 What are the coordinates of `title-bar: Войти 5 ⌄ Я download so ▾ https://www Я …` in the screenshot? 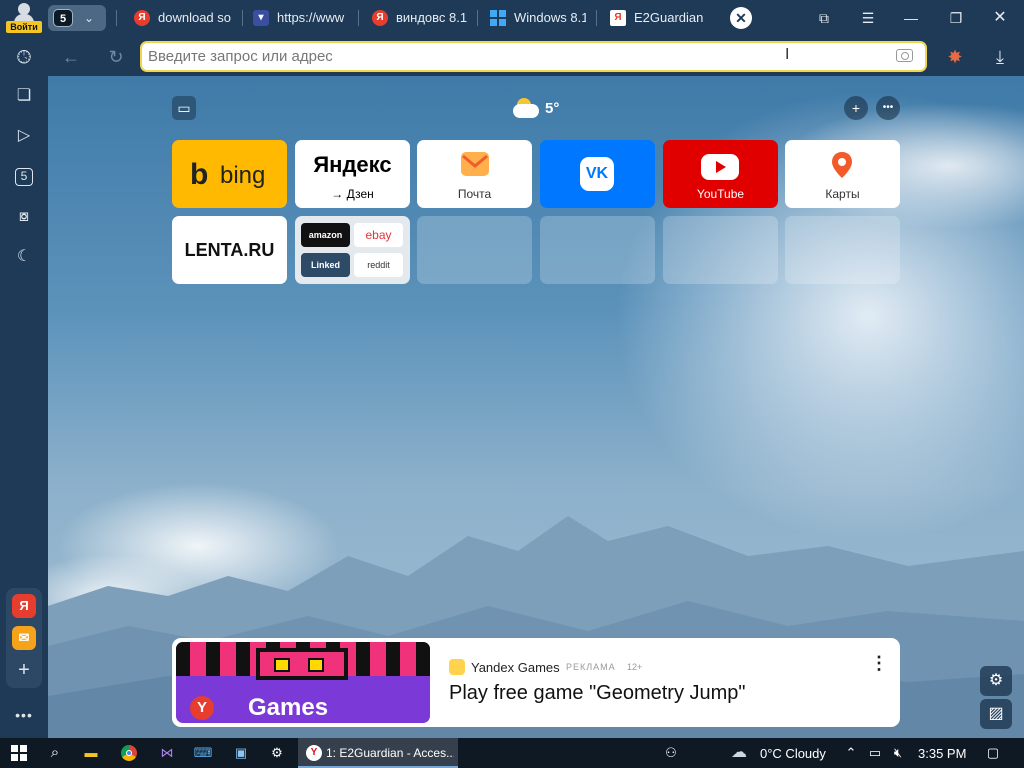 It's located at (512, 18).